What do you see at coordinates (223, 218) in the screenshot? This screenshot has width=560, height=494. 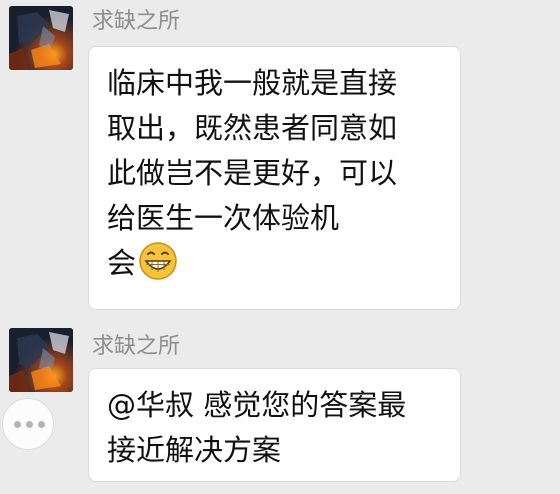 I see `message-line: 给医生一次体验机` at bounding box center [223, 218].